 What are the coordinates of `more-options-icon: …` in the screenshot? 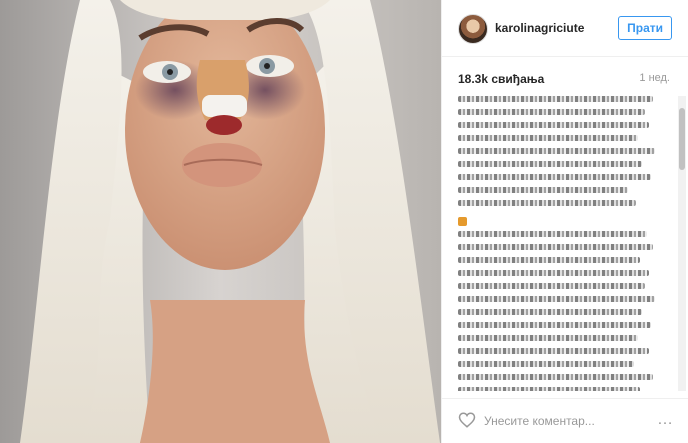 It's located at (665, 420).